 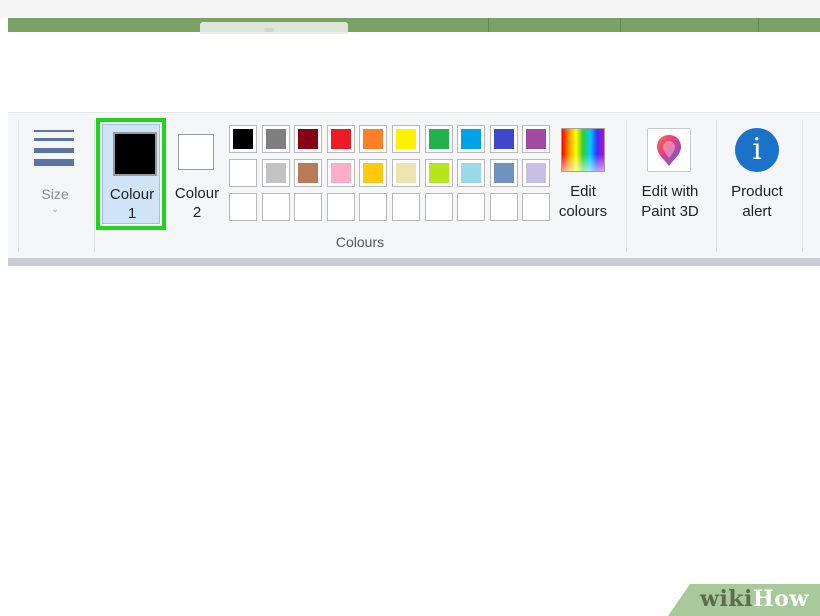 I want to click on colour-palette, so click(x=391, y=175).